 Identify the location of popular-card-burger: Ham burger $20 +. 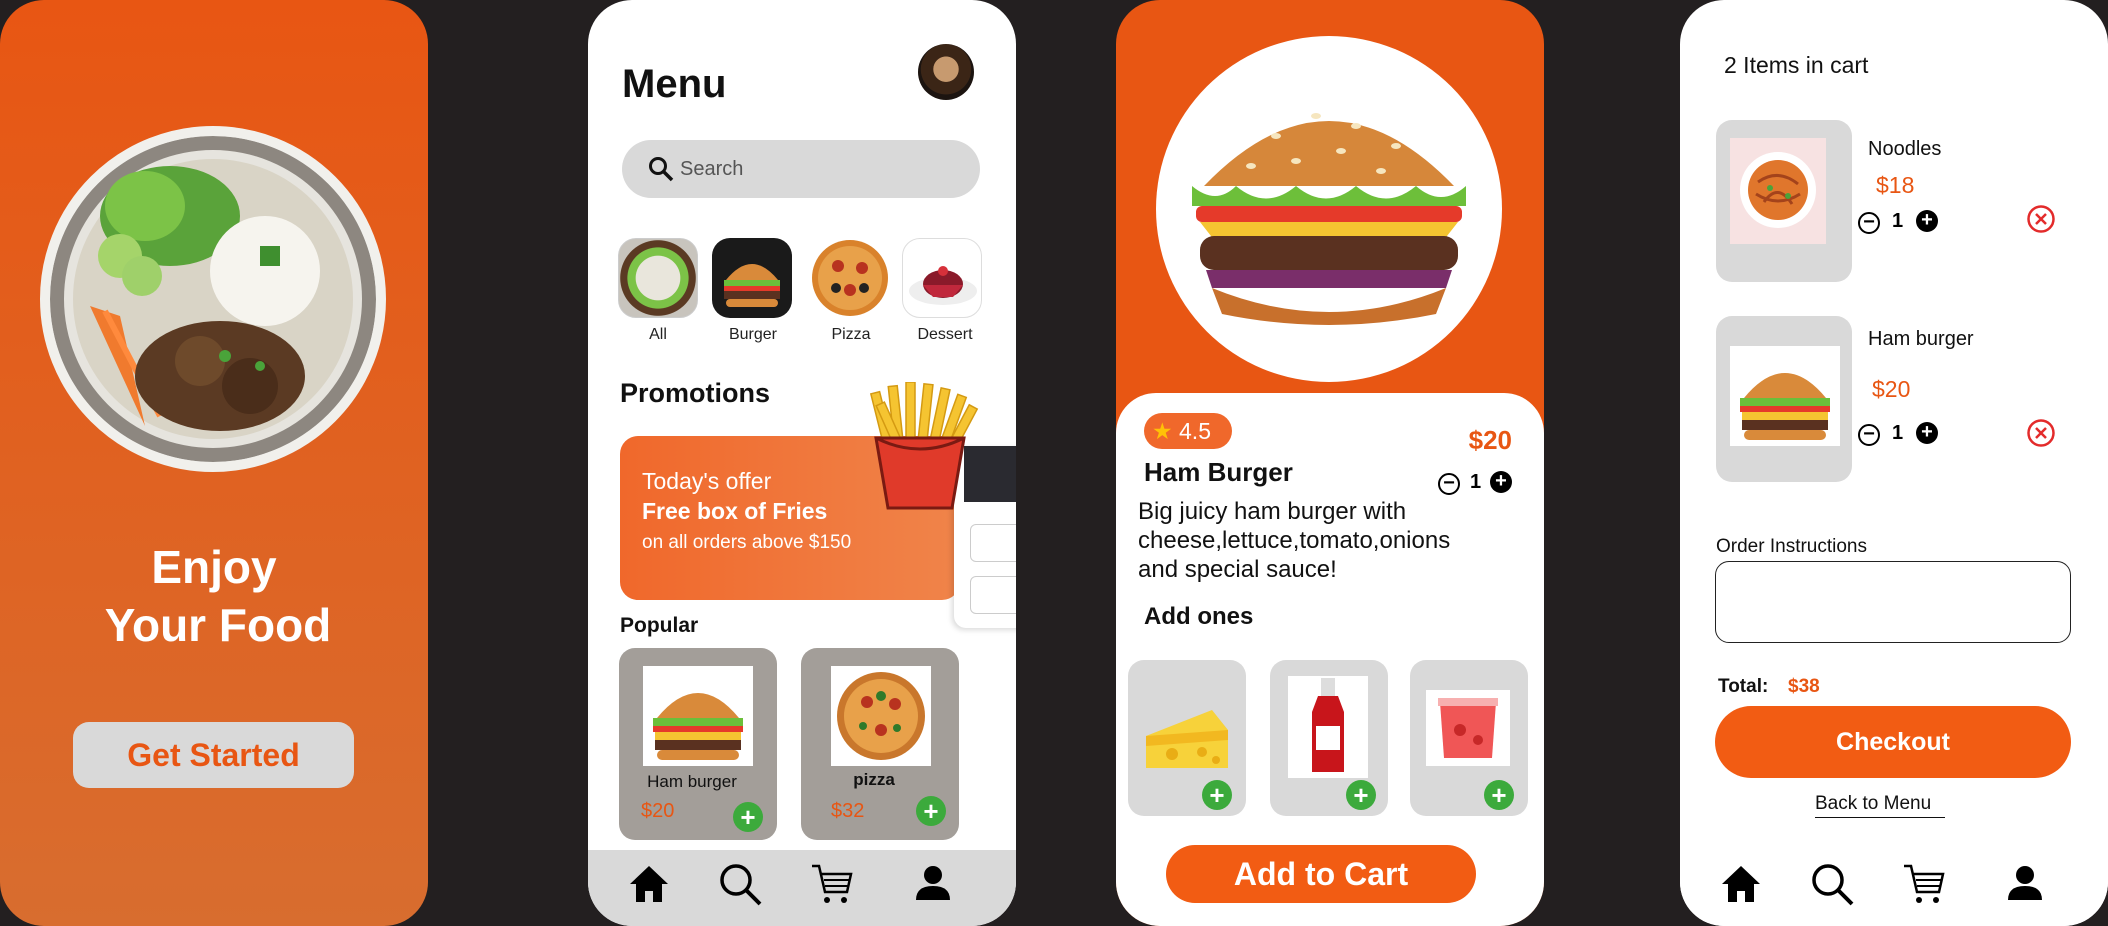
(698, 744).